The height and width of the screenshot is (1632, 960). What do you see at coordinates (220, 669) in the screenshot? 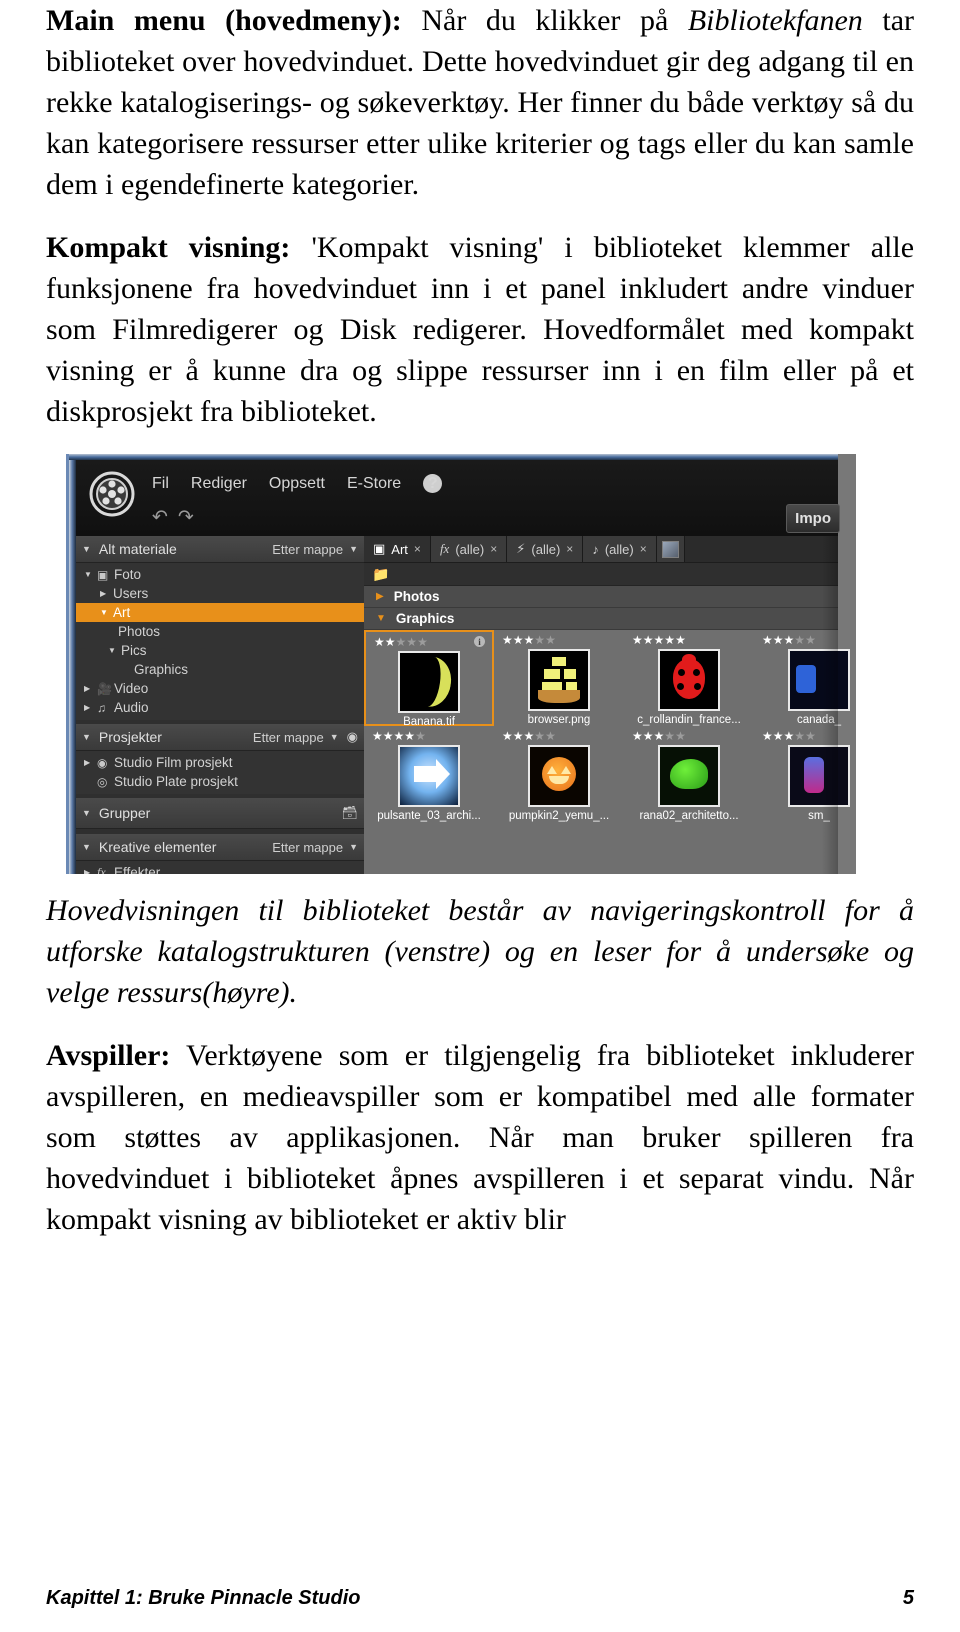
I see `sidebar-item-graphics: Graphics` at bounding box center [220, 669].